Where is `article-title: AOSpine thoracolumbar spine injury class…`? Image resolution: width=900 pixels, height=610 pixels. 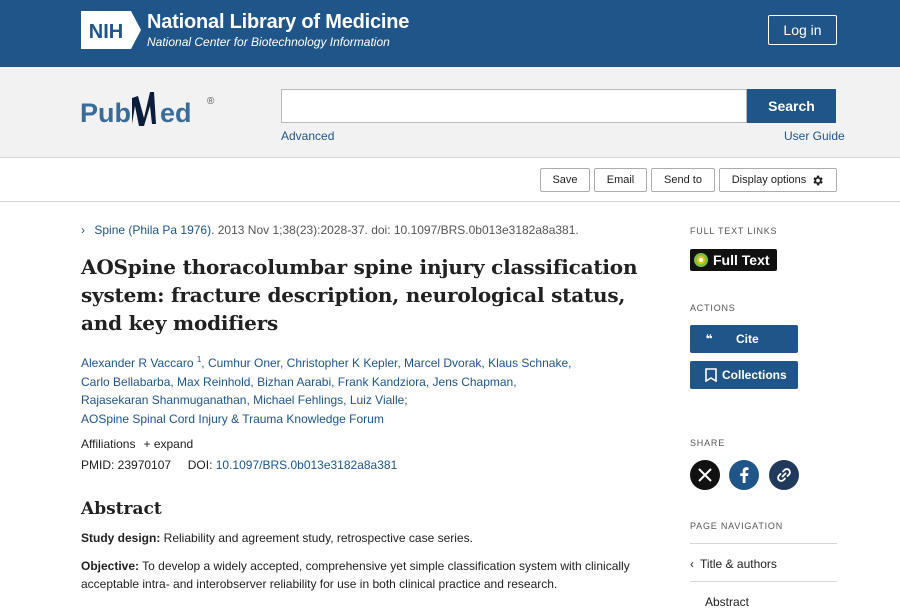
article-title: AOSpine thoracolumbar spine injury class… is located at coordinates (359, 295).